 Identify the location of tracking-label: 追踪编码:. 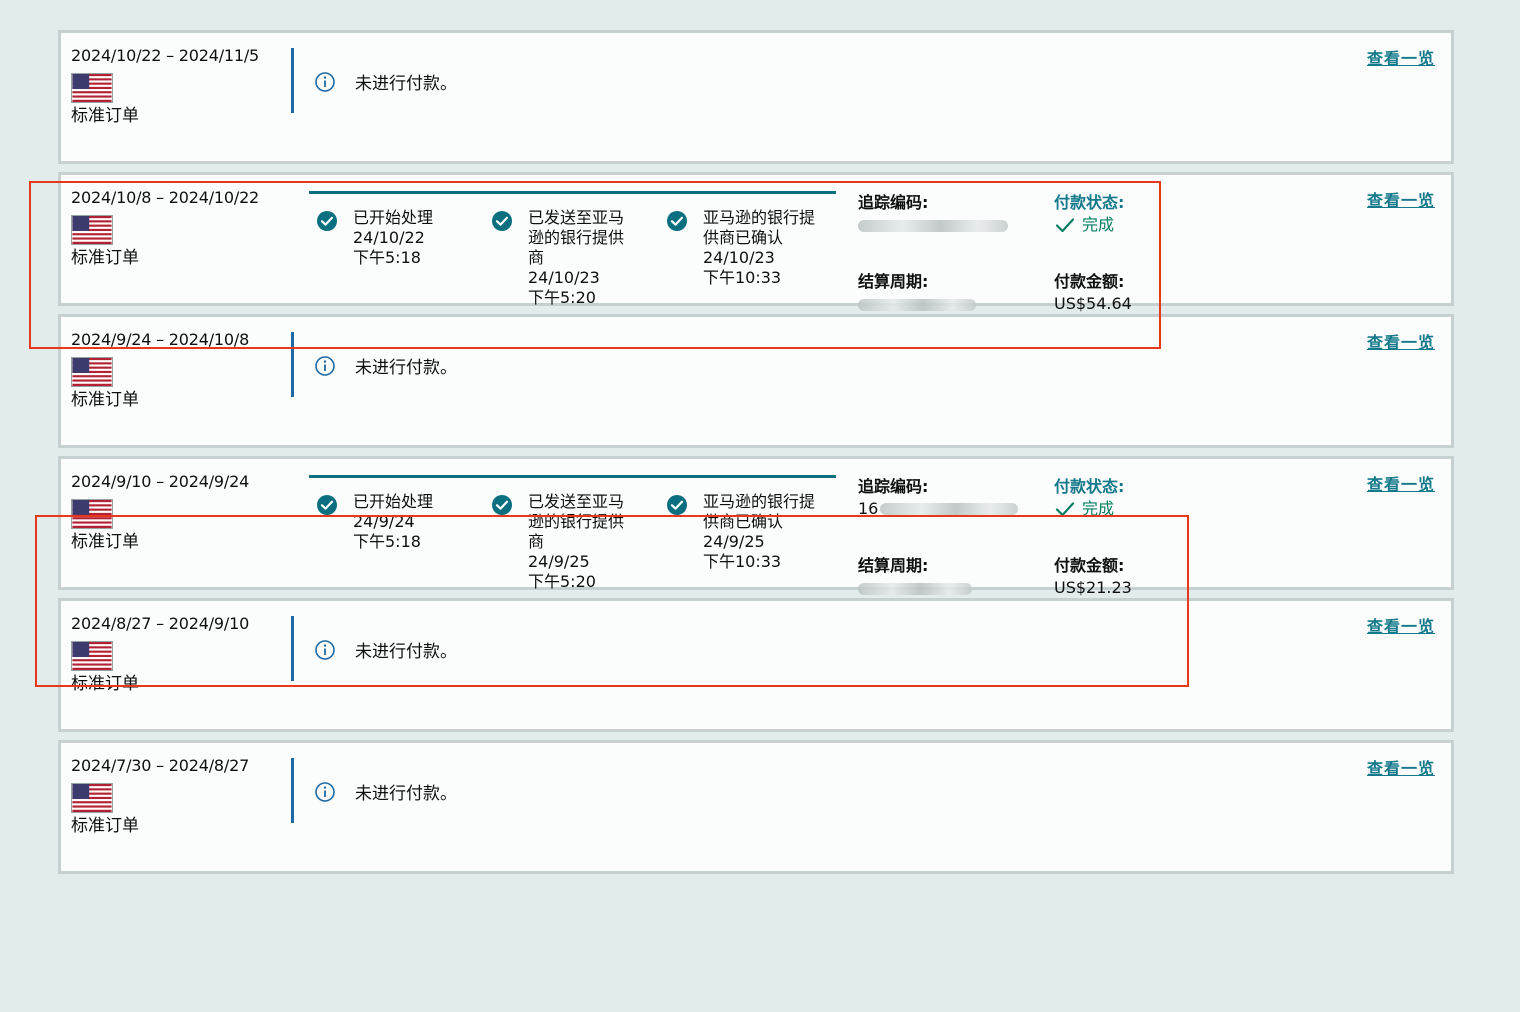
(893, 202).